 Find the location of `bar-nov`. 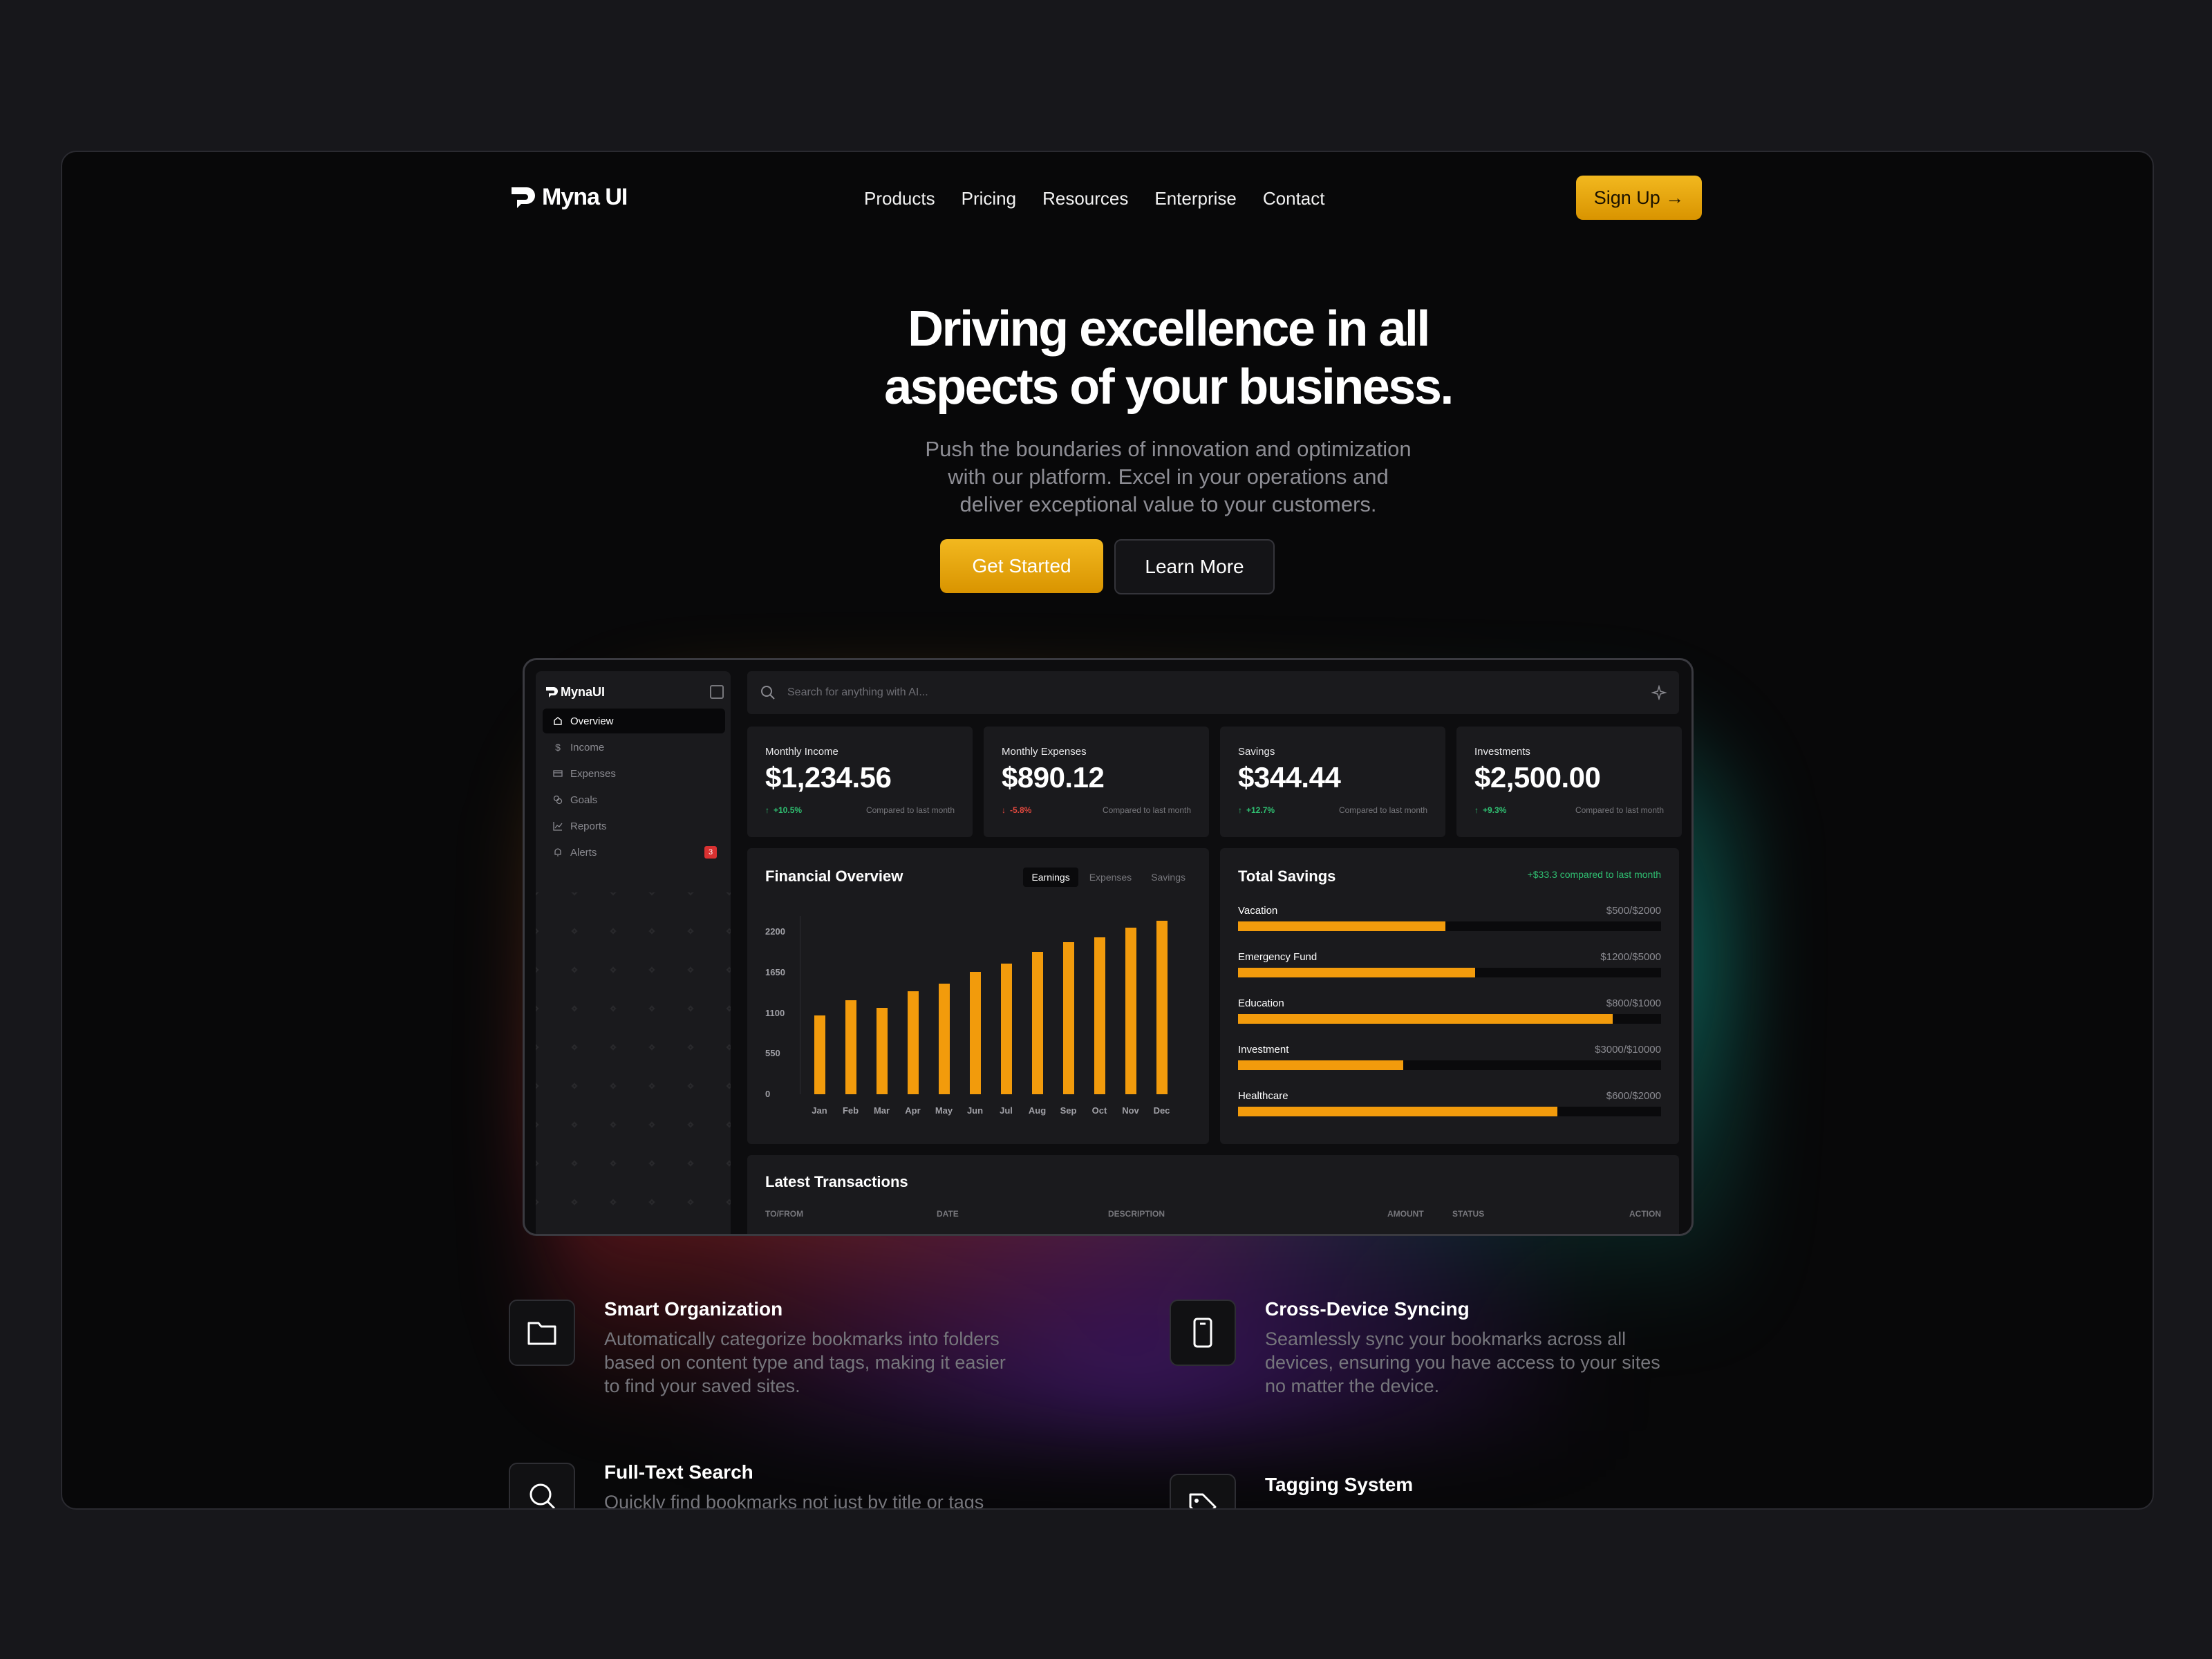

bar-nov is located at coordinates (1131, 1011).